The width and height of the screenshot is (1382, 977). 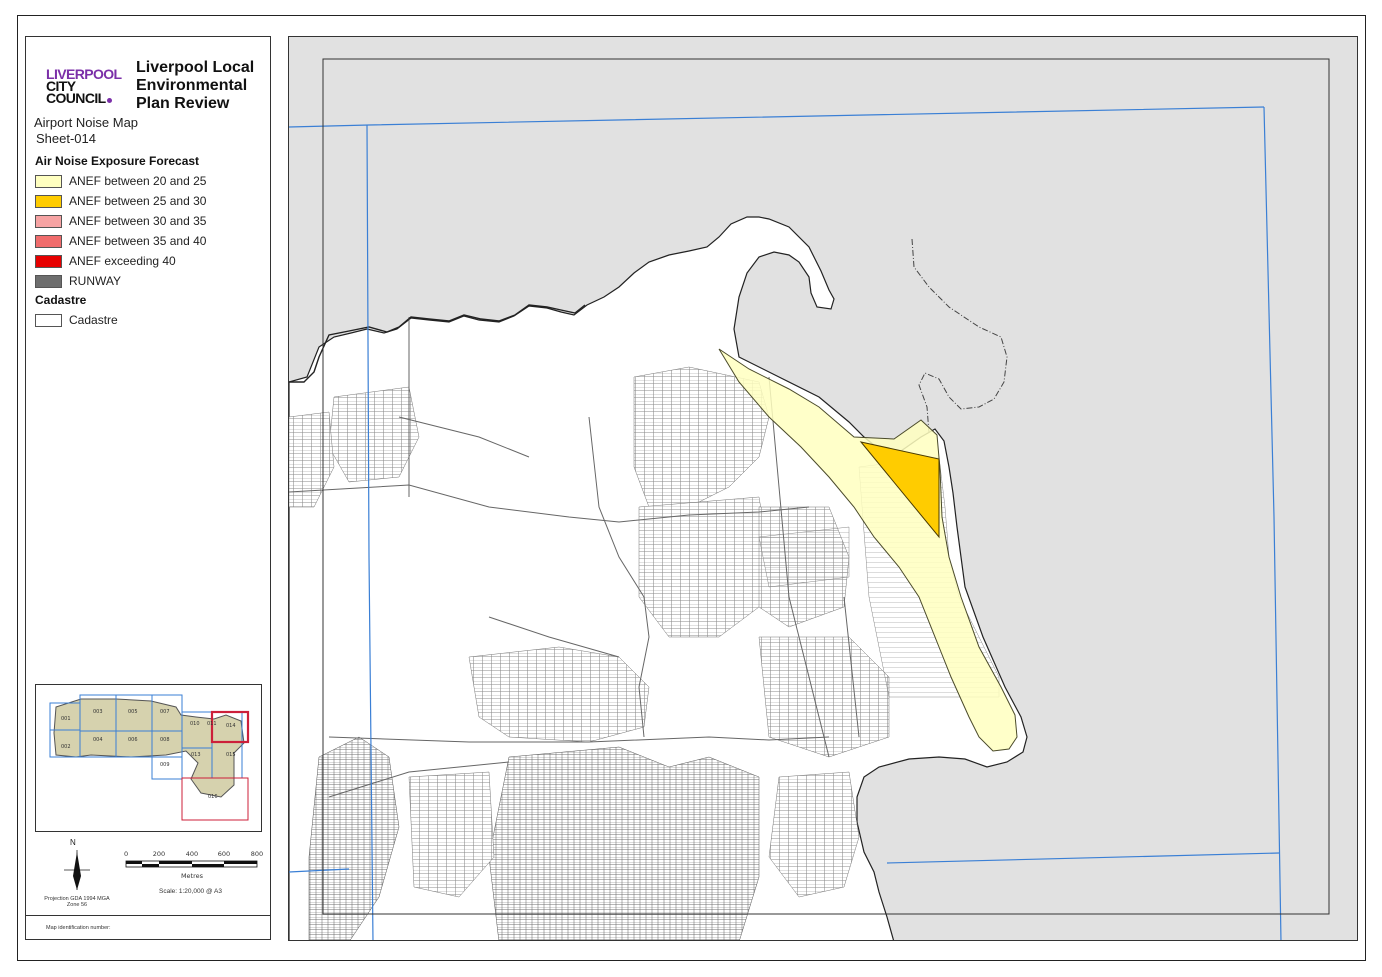 What do you see at coordinates (231, 726) in the screenshot?
I see `inset-label: 014` at bounding box center [231, 726].